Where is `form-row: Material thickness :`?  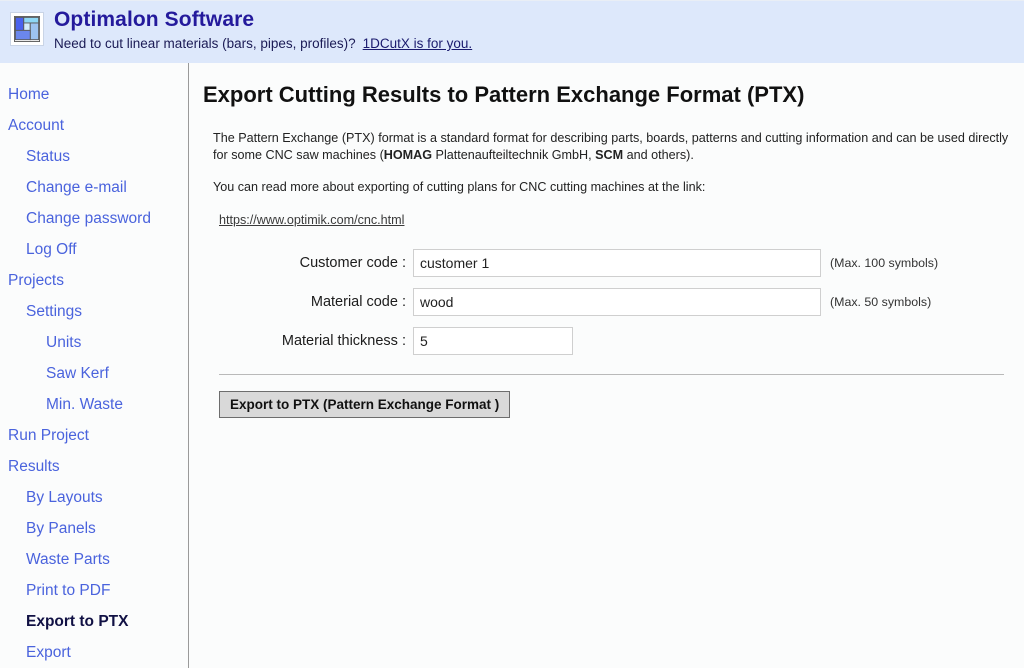
form-row: Material thickness : is located at coordinates (608, 340).